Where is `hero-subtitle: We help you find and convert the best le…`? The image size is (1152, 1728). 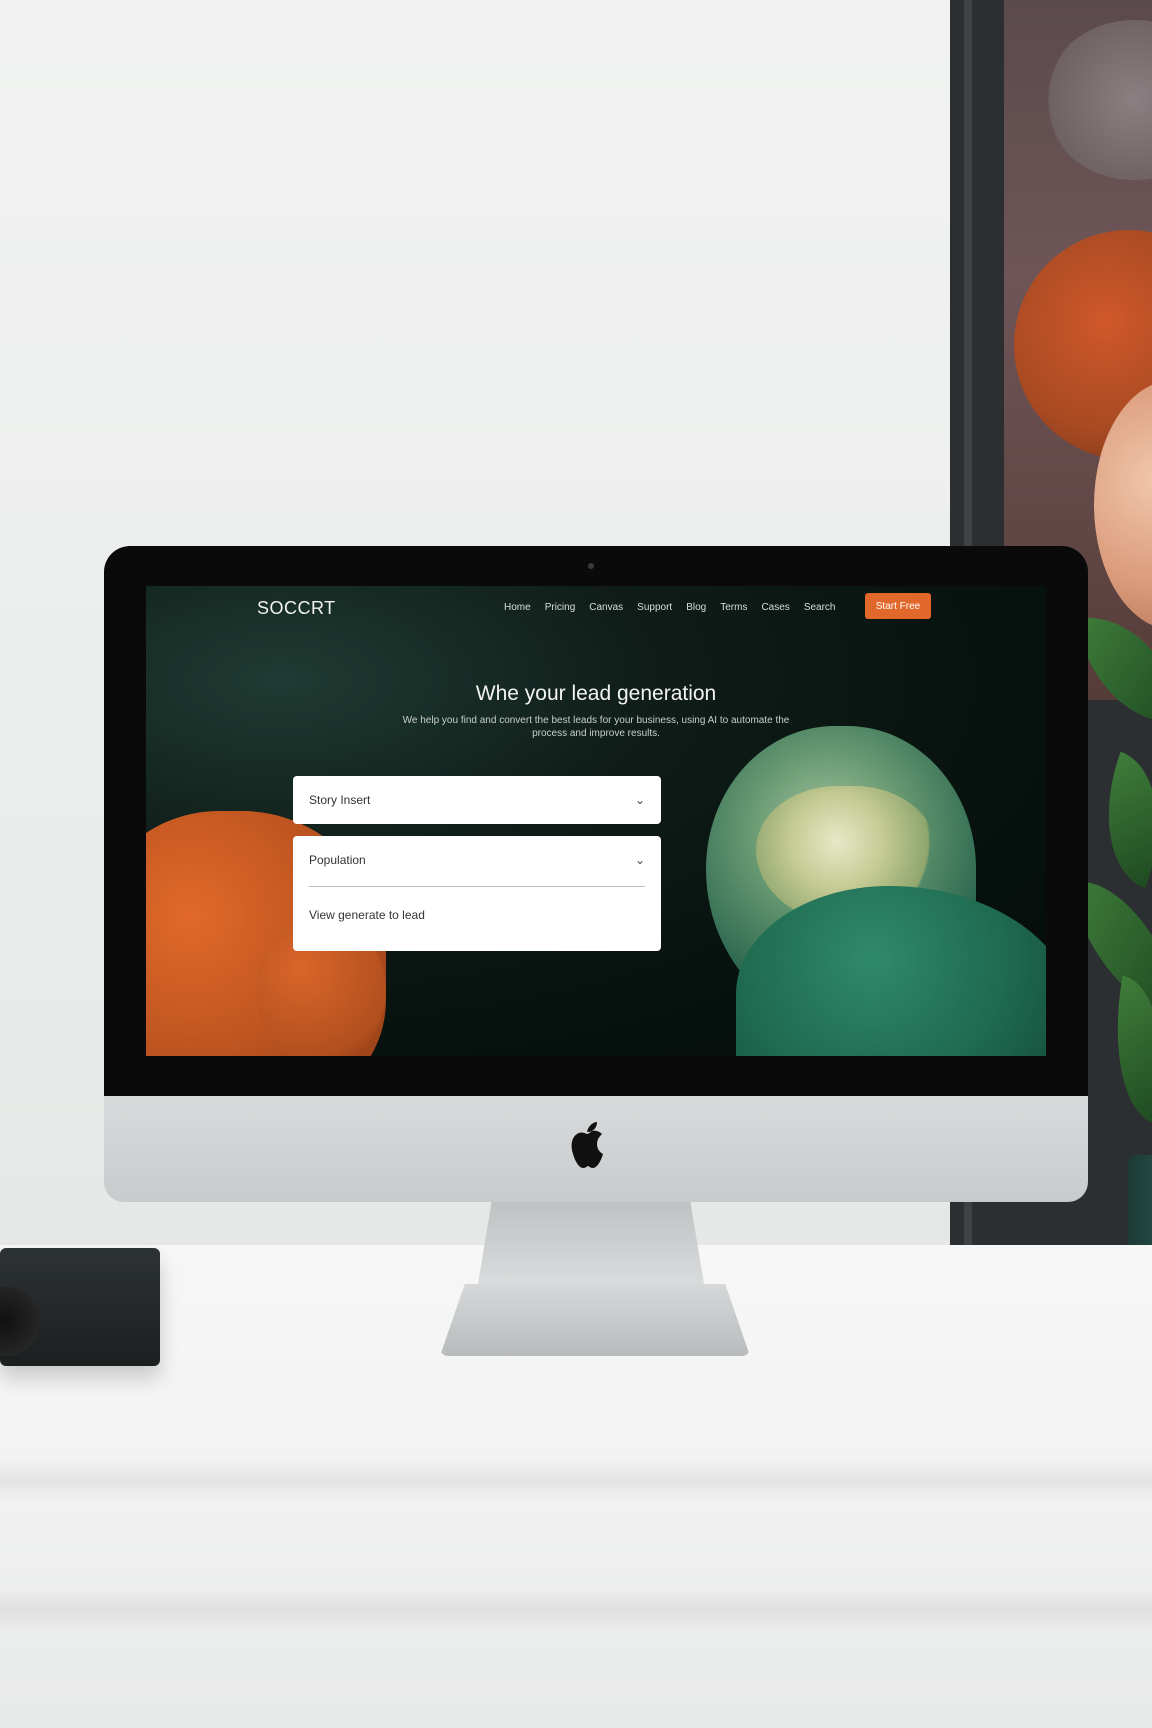 hero-subtitle: We help you find and convert the best le… is located at coordinates (596, 727).